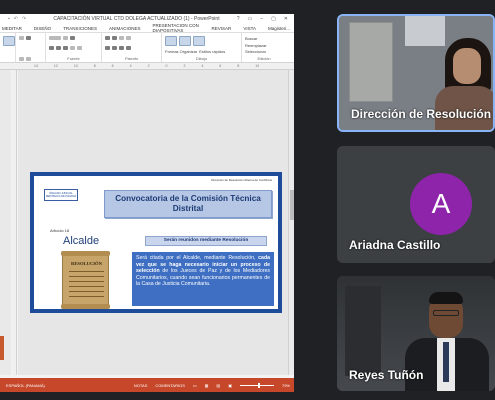  Describe the element at coordinates (28, 38) in the screenshot. I see `layout-icon` at that location.